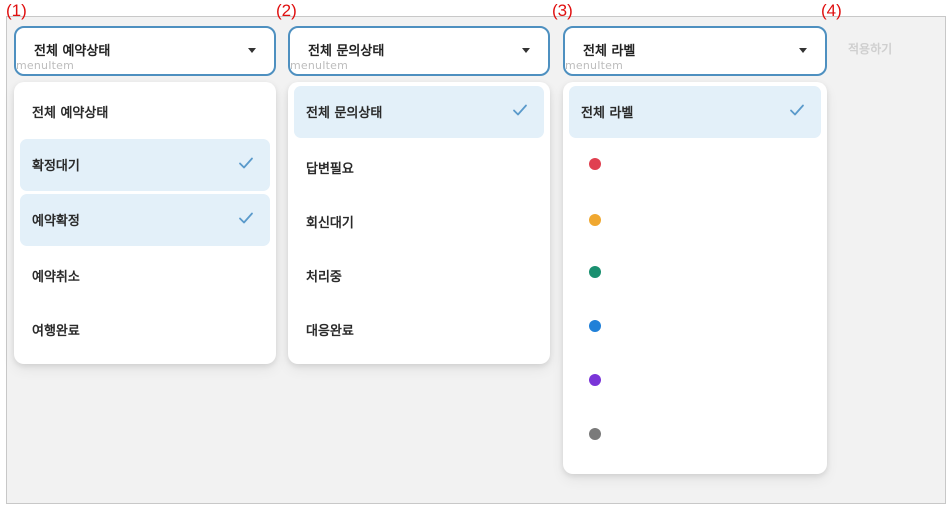  Describe the element at coordinates (695, 434) in the screenshot. I see `menu-item-label-gray` at that location.